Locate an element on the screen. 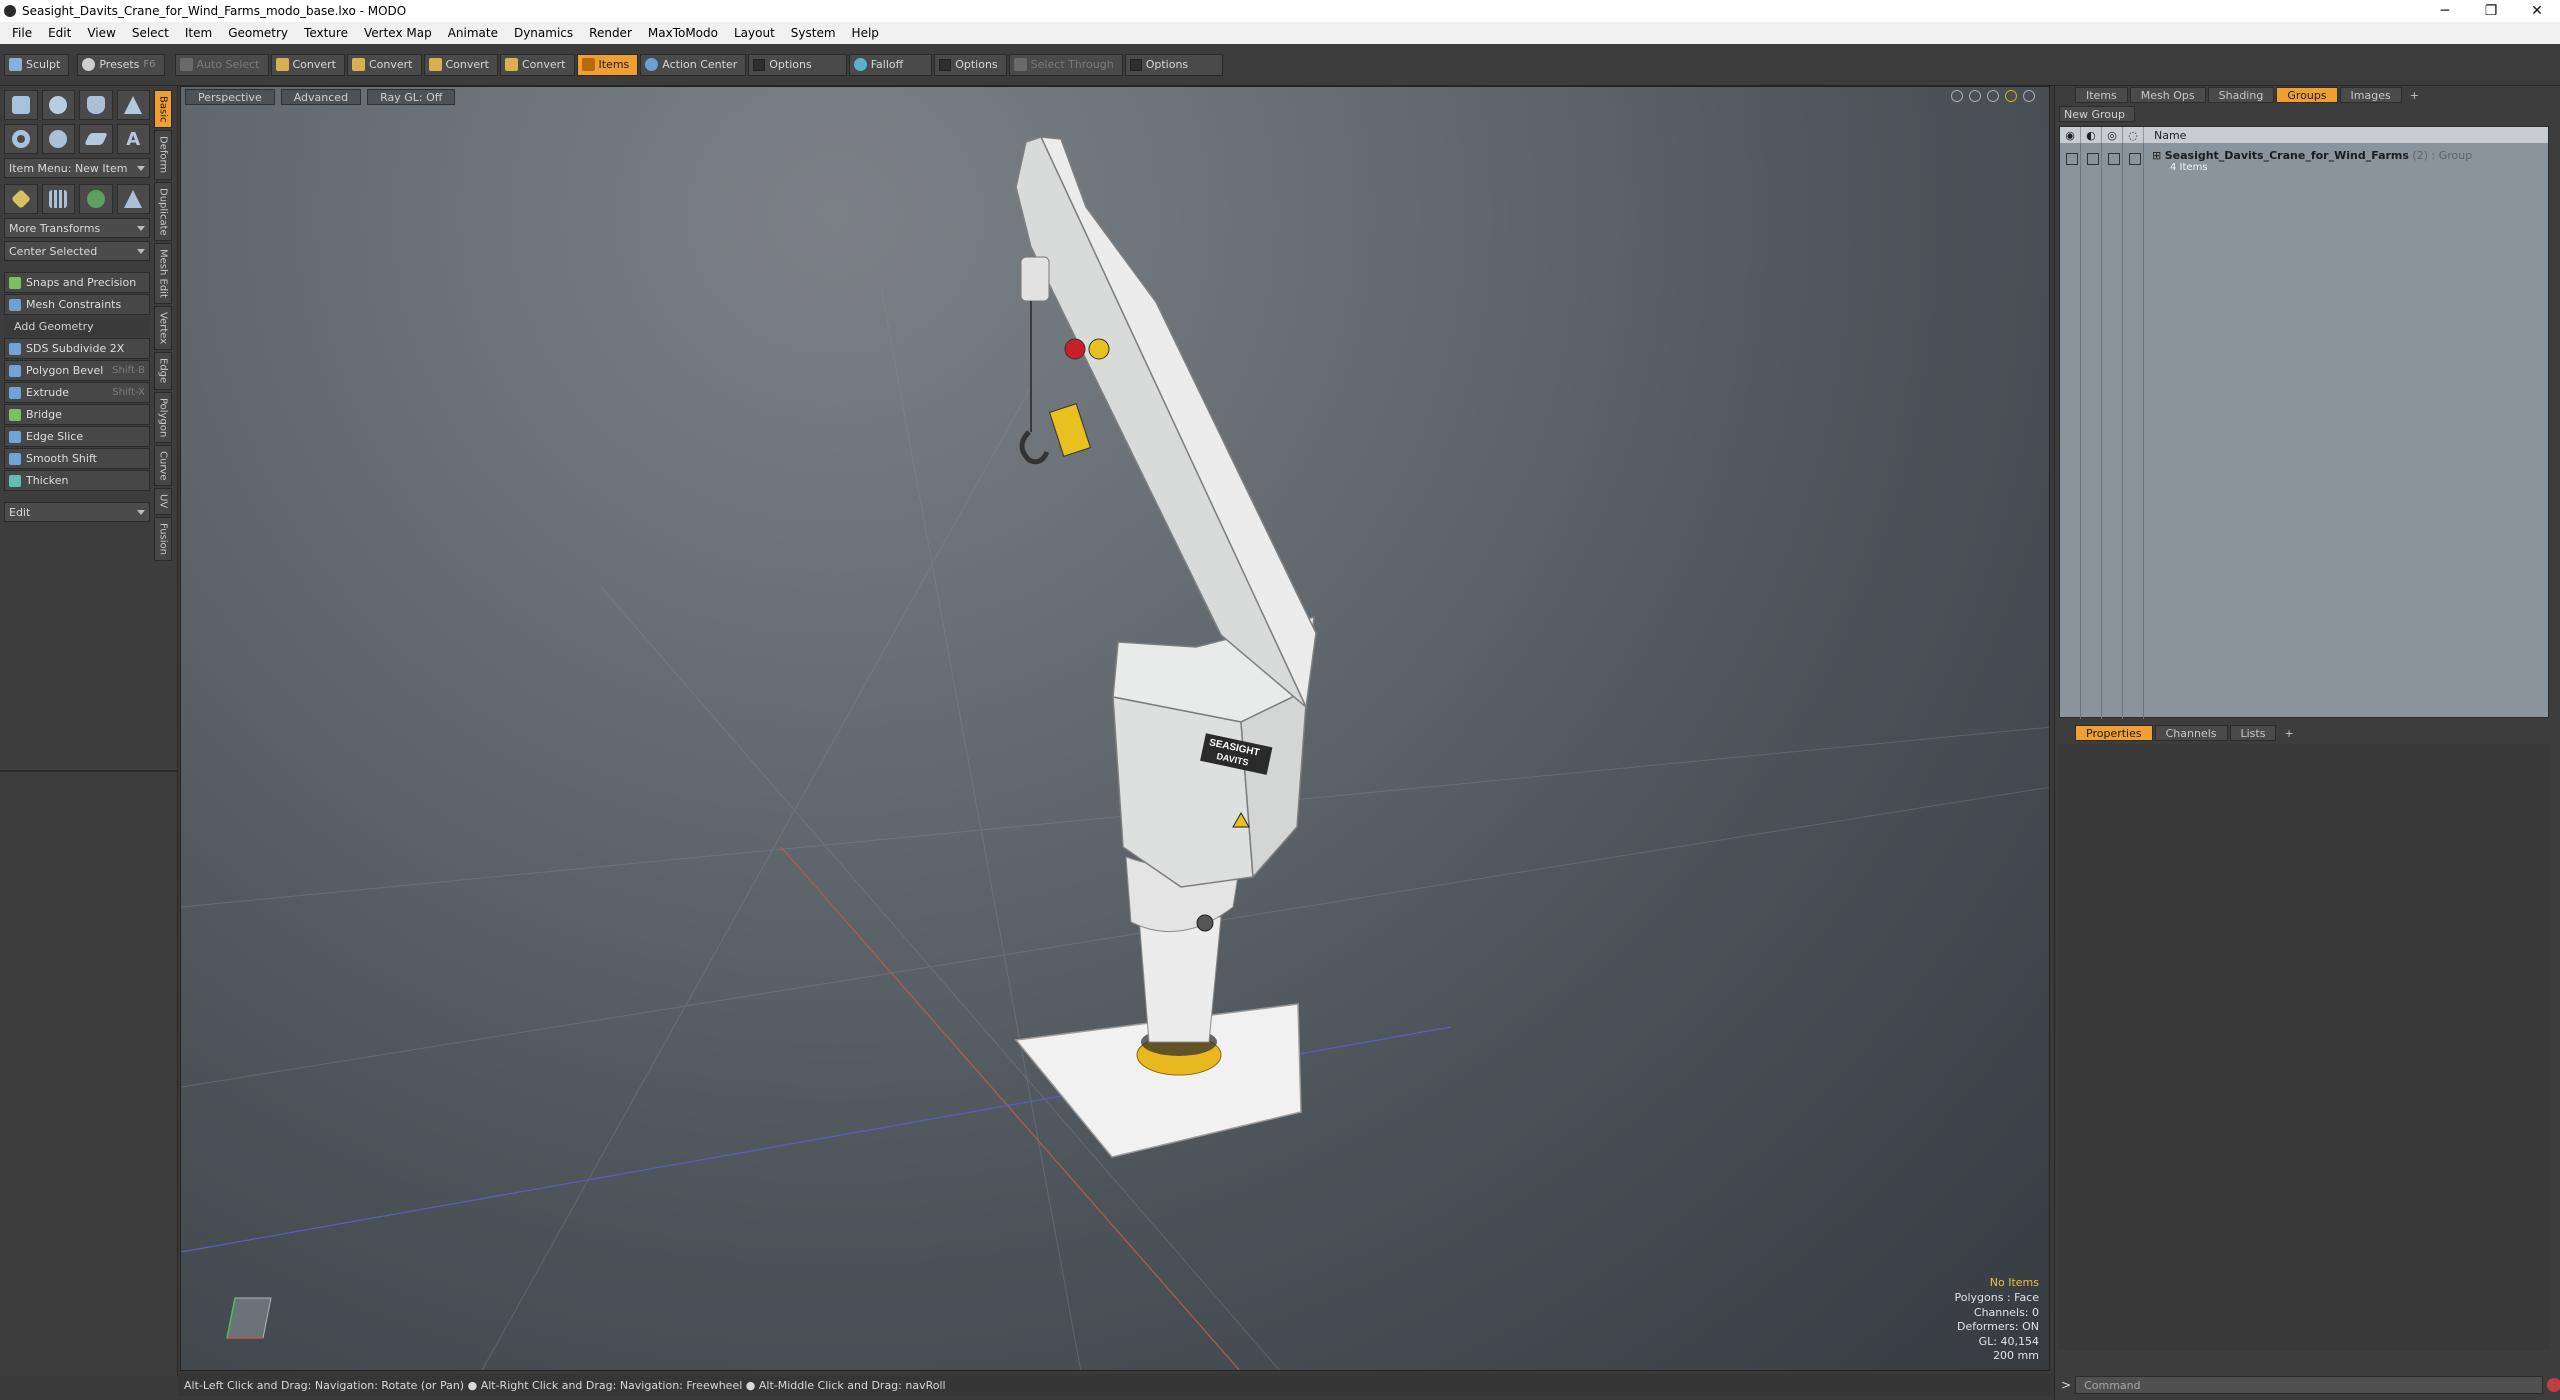  advanced-shading-button: Advanced is located at coordinates (321, 97).